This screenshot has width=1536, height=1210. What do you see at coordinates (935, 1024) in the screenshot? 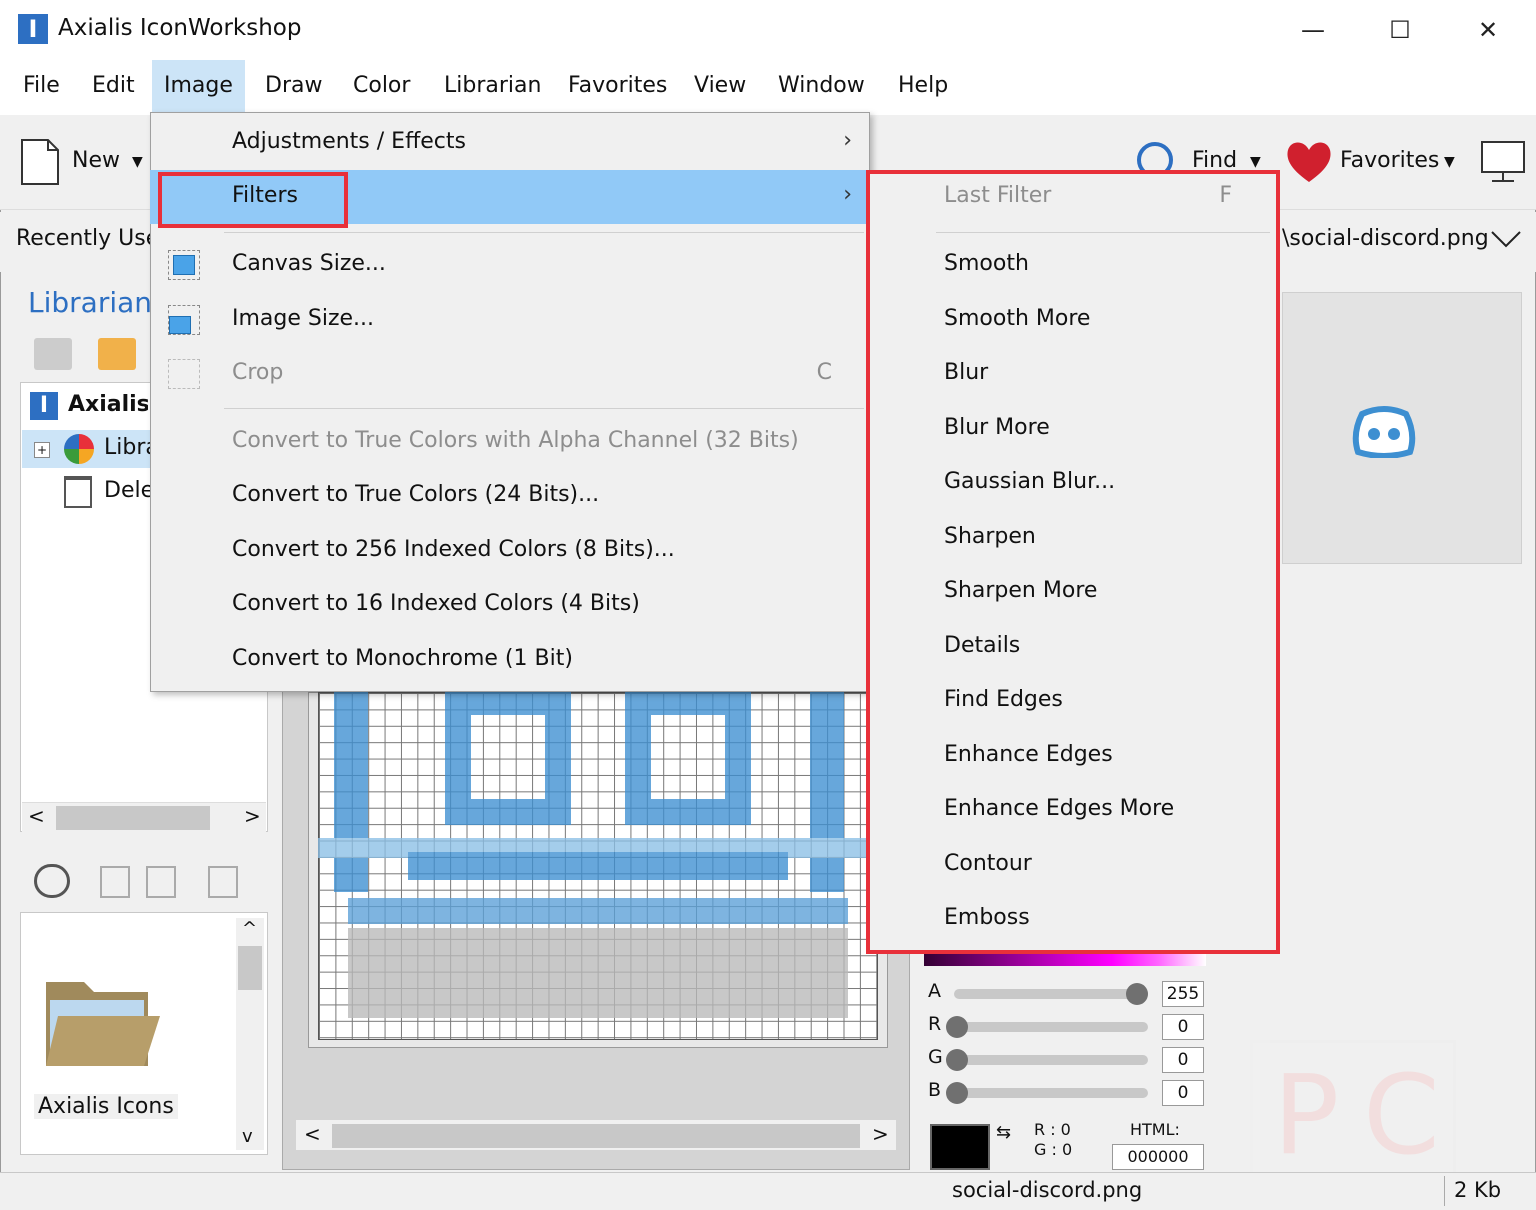
I see `channel-label: R` at bounding box center [935, 1024].